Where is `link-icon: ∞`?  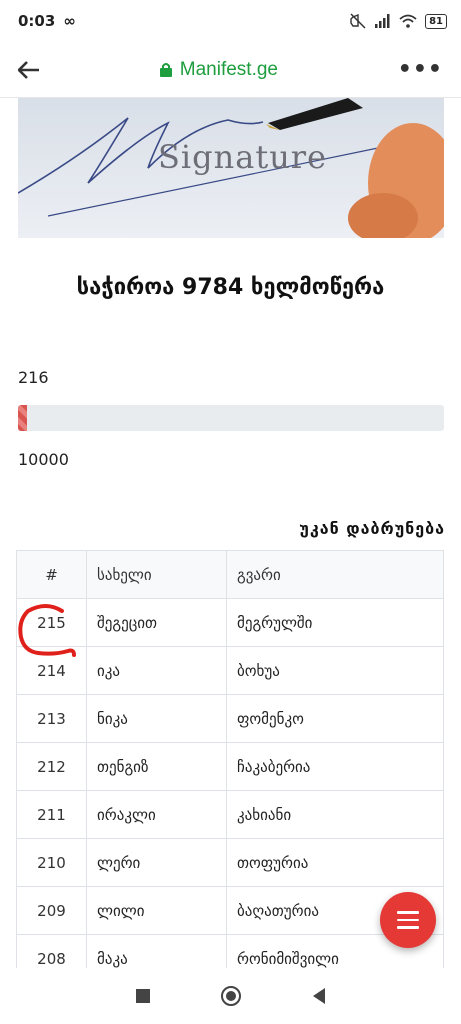
link-icon: ∞ is located at coordinates (69, 21).